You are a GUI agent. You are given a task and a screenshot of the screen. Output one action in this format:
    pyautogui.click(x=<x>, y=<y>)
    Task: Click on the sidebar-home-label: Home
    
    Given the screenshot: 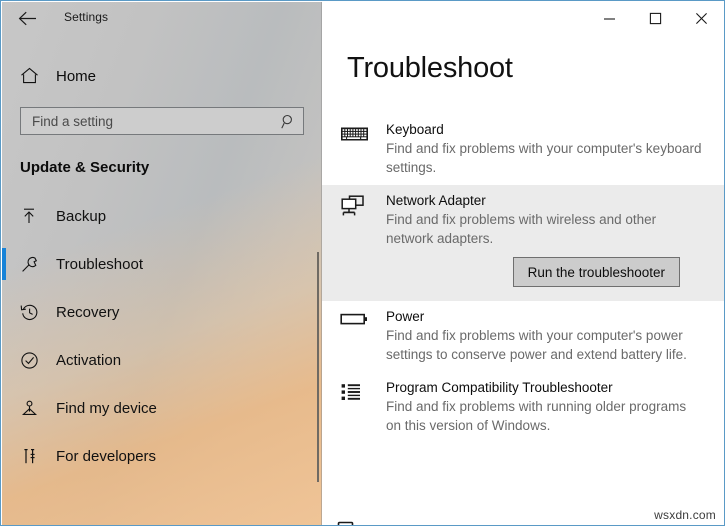 What is the action you would take?
    pyautogui.click(x=76, y=76)
    